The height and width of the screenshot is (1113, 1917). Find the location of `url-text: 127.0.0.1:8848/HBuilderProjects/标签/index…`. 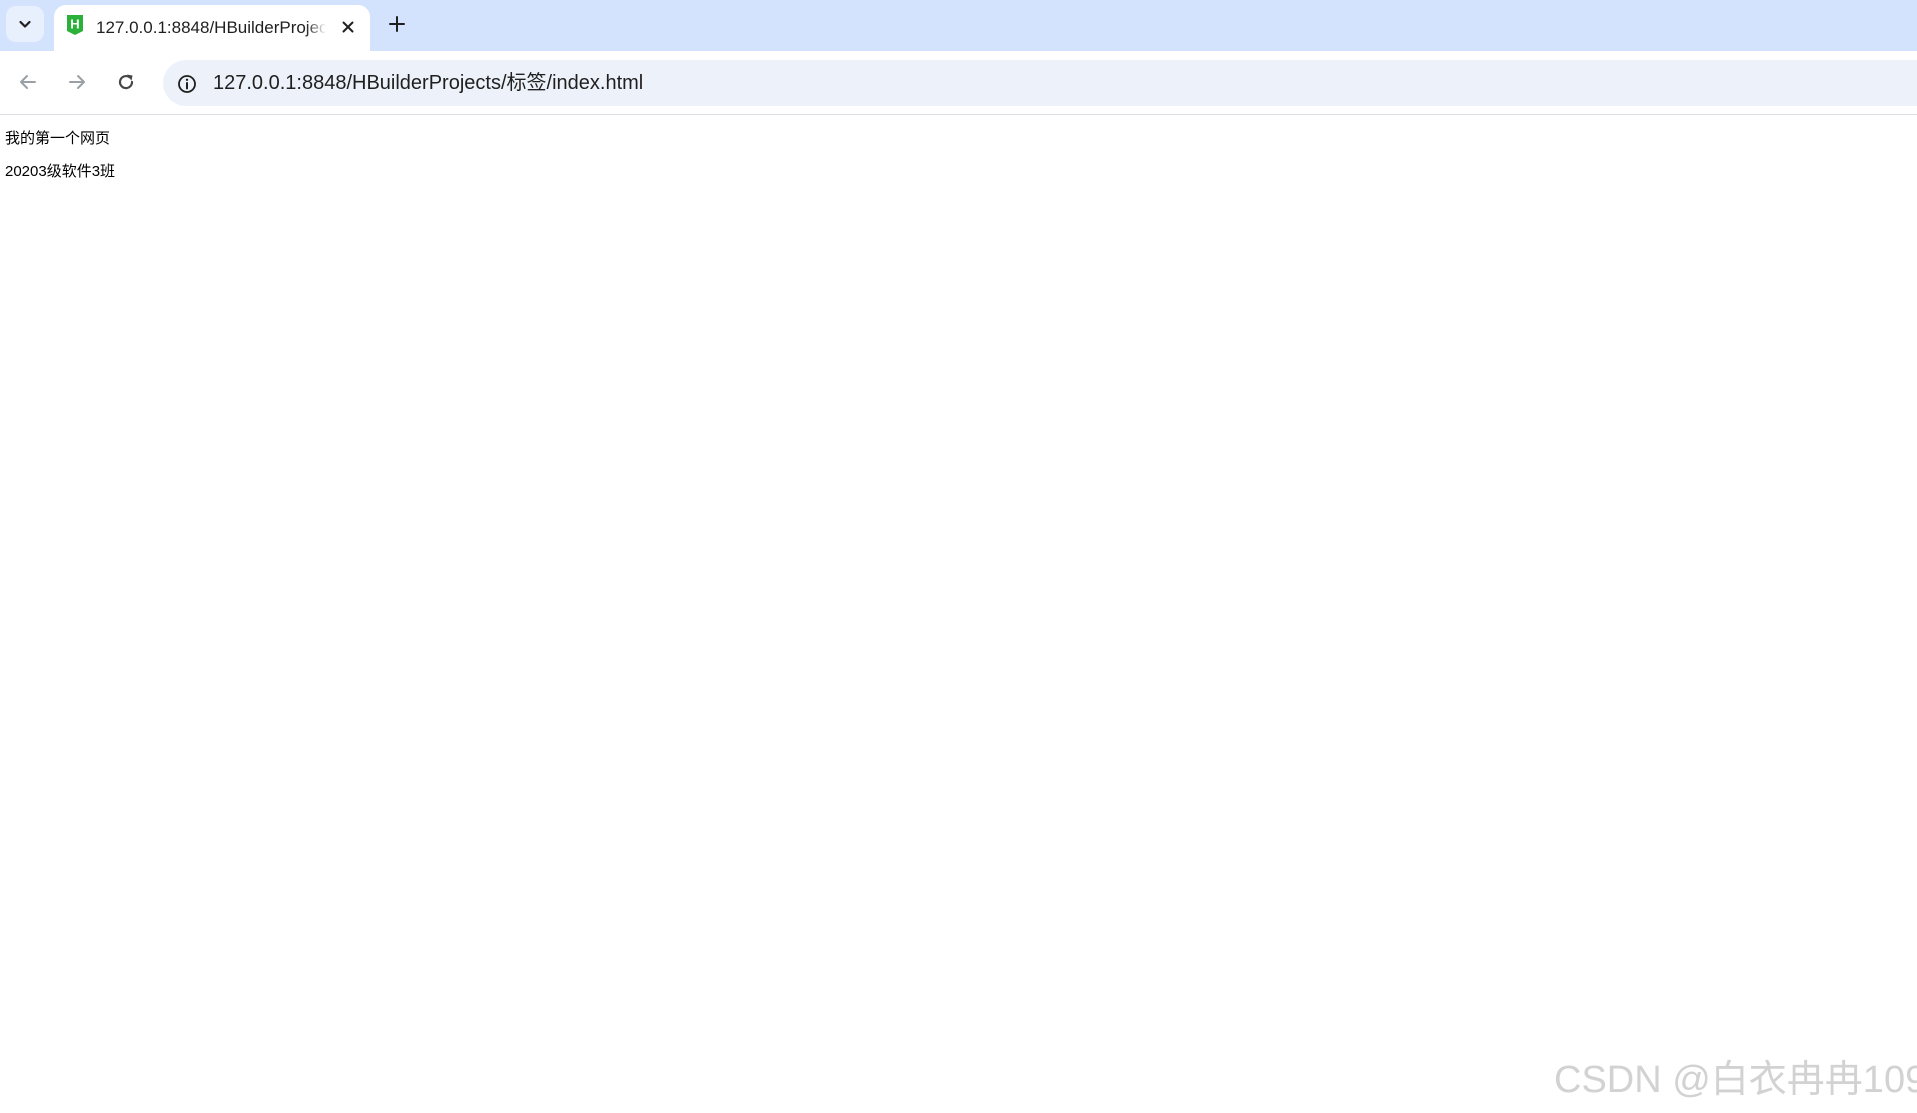

url-text: 127.0.0.1:8848/HBuilderProjects/标签/index… is located at coordinates (428, 83).